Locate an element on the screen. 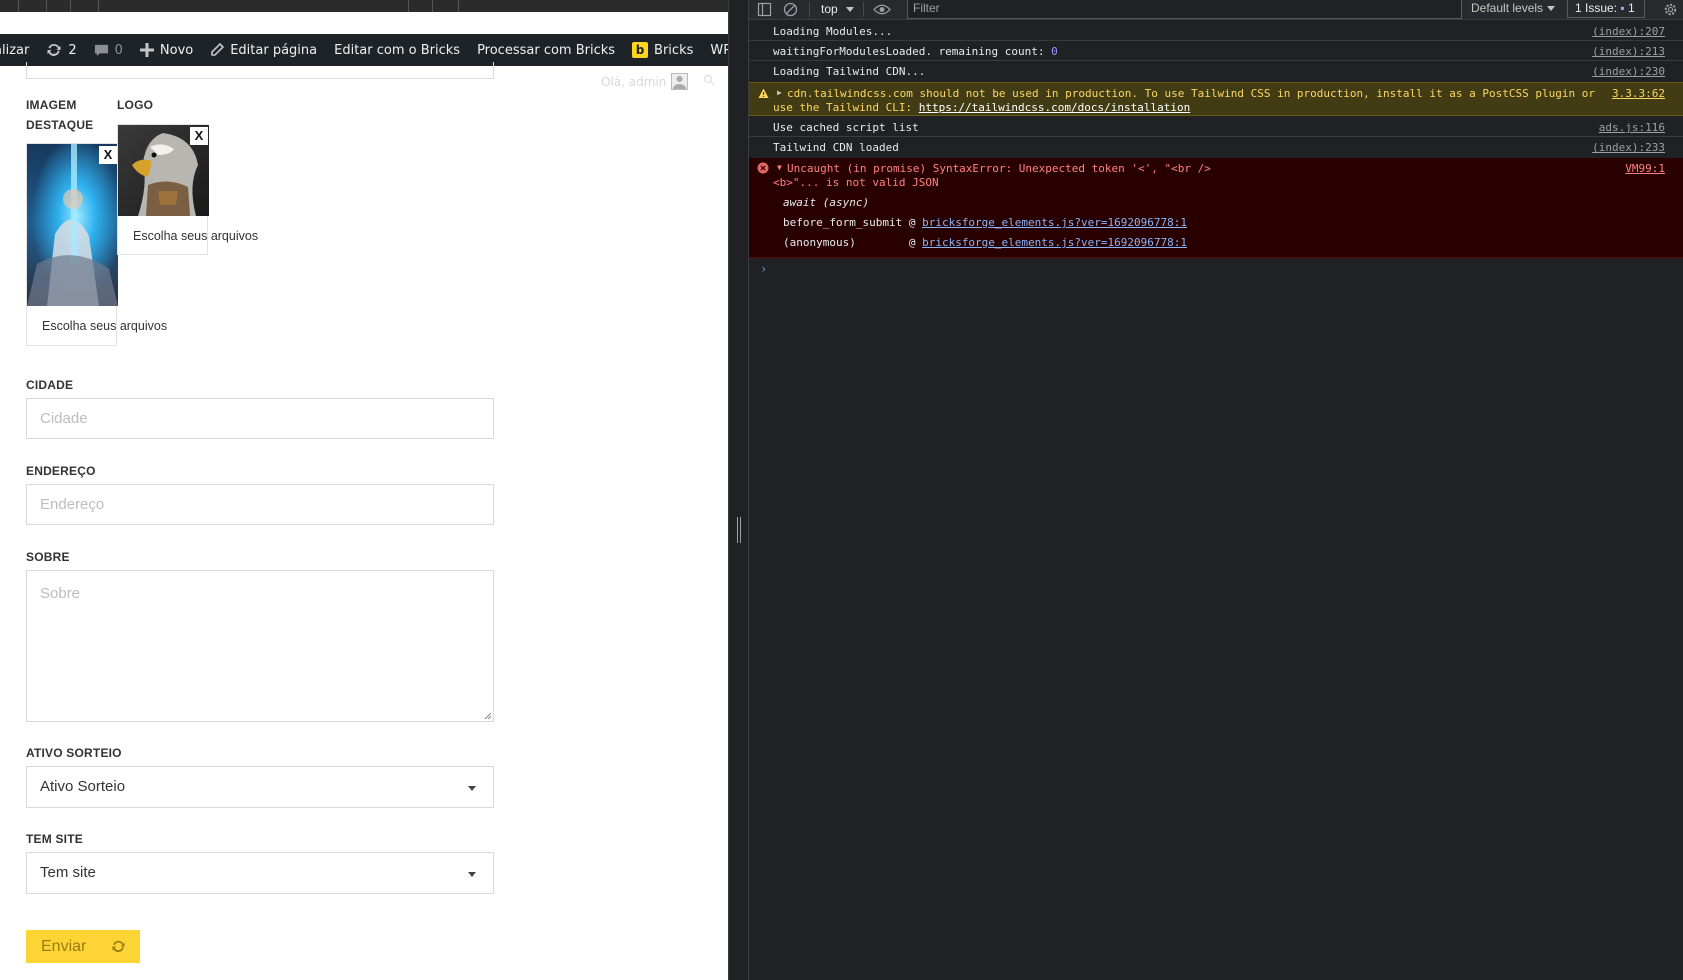 The width and height of the screenshot is (1683, 980). account-greeting: Olá, admin is located at coordinates (658, 81).